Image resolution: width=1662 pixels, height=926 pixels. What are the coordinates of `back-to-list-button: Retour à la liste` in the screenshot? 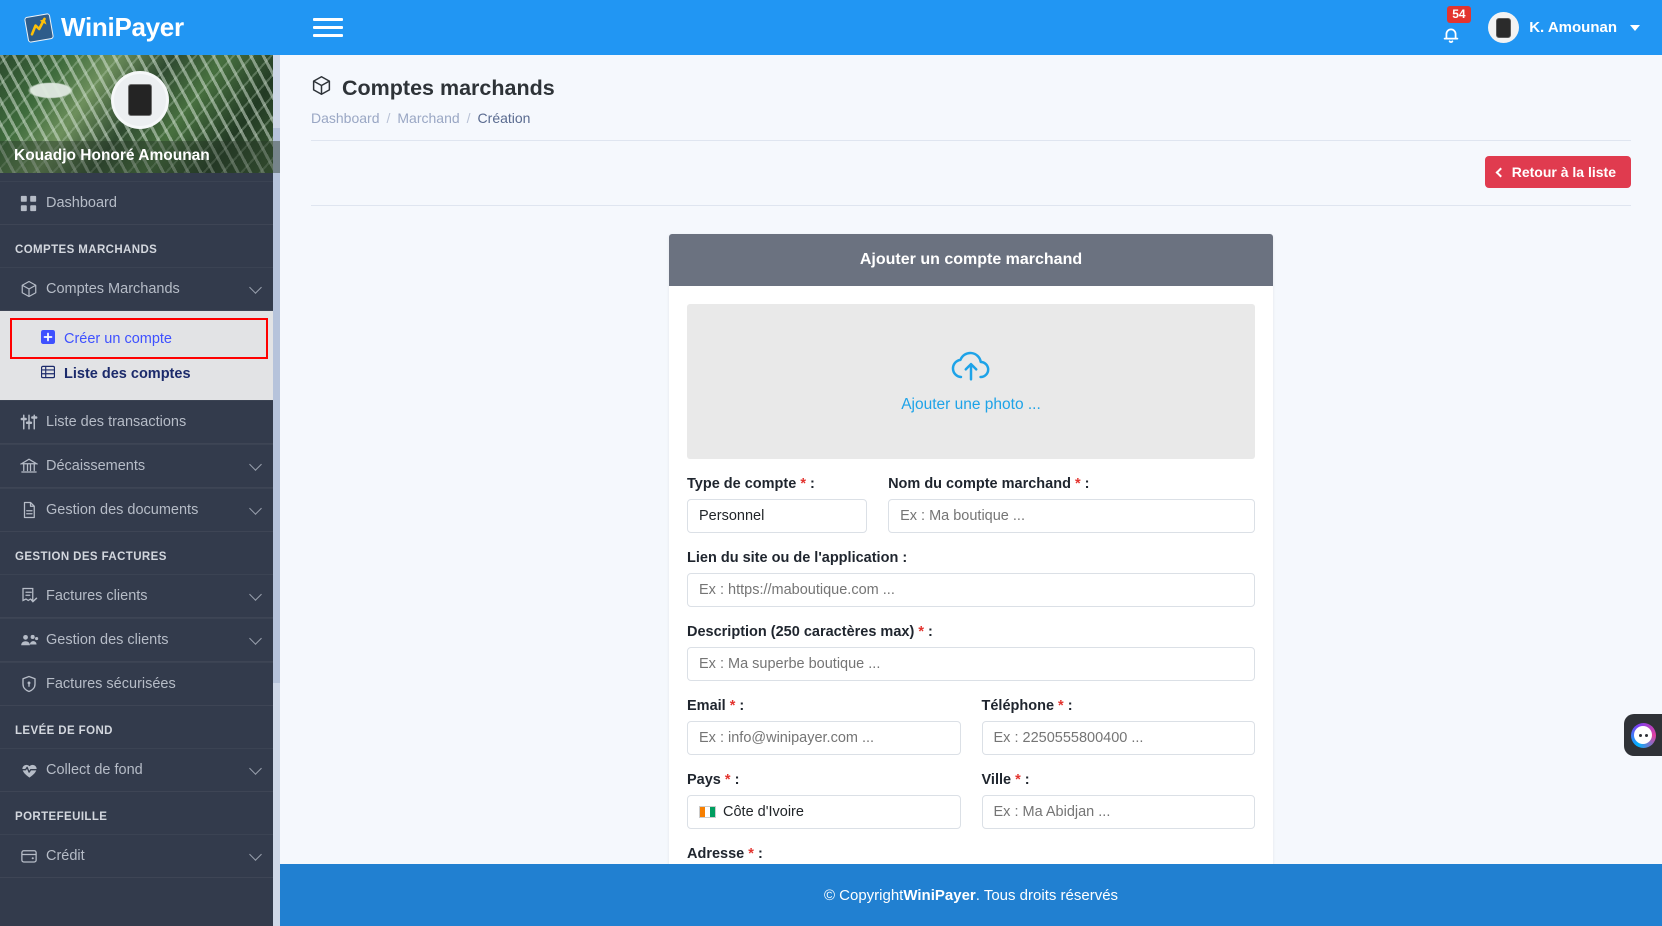 It's located at (1557, 172).